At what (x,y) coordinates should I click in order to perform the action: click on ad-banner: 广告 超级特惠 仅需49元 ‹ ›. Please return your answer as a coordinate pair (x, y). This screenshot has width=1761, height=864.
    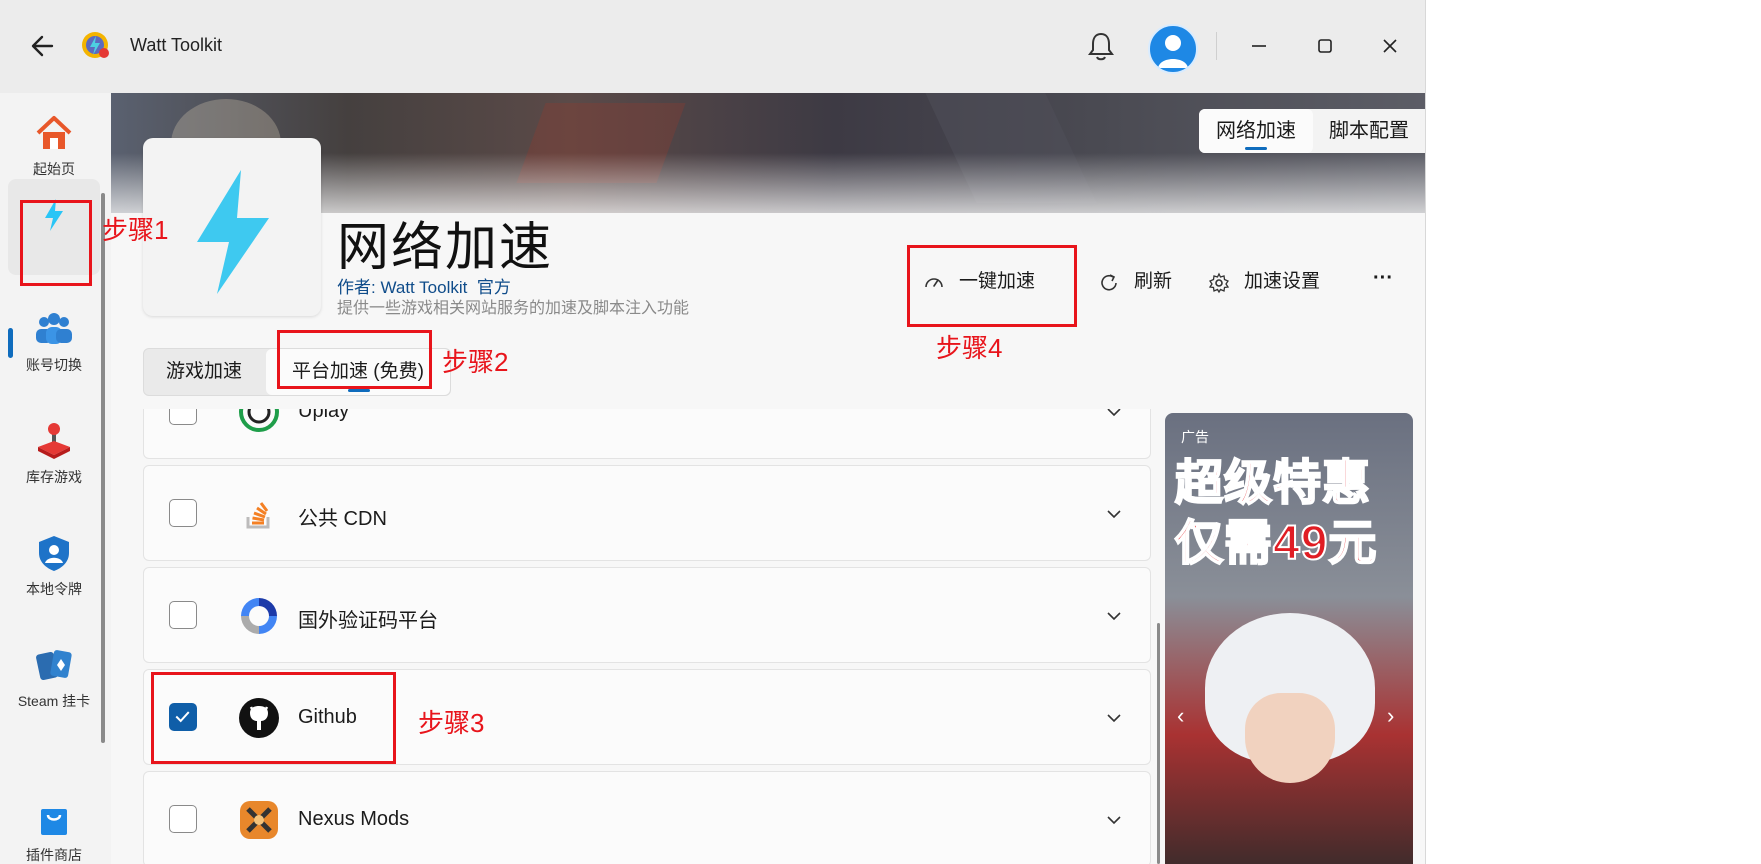
    Looking at the image, I should click on (1289, 638).